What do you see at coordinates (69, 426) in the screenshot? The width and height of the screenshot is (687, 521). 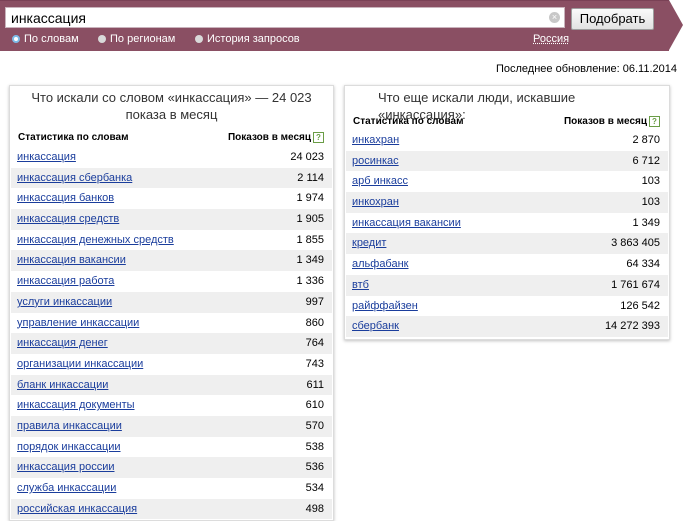 I see `keyword-link: правила инкассации` at bounding box center [69, 426].